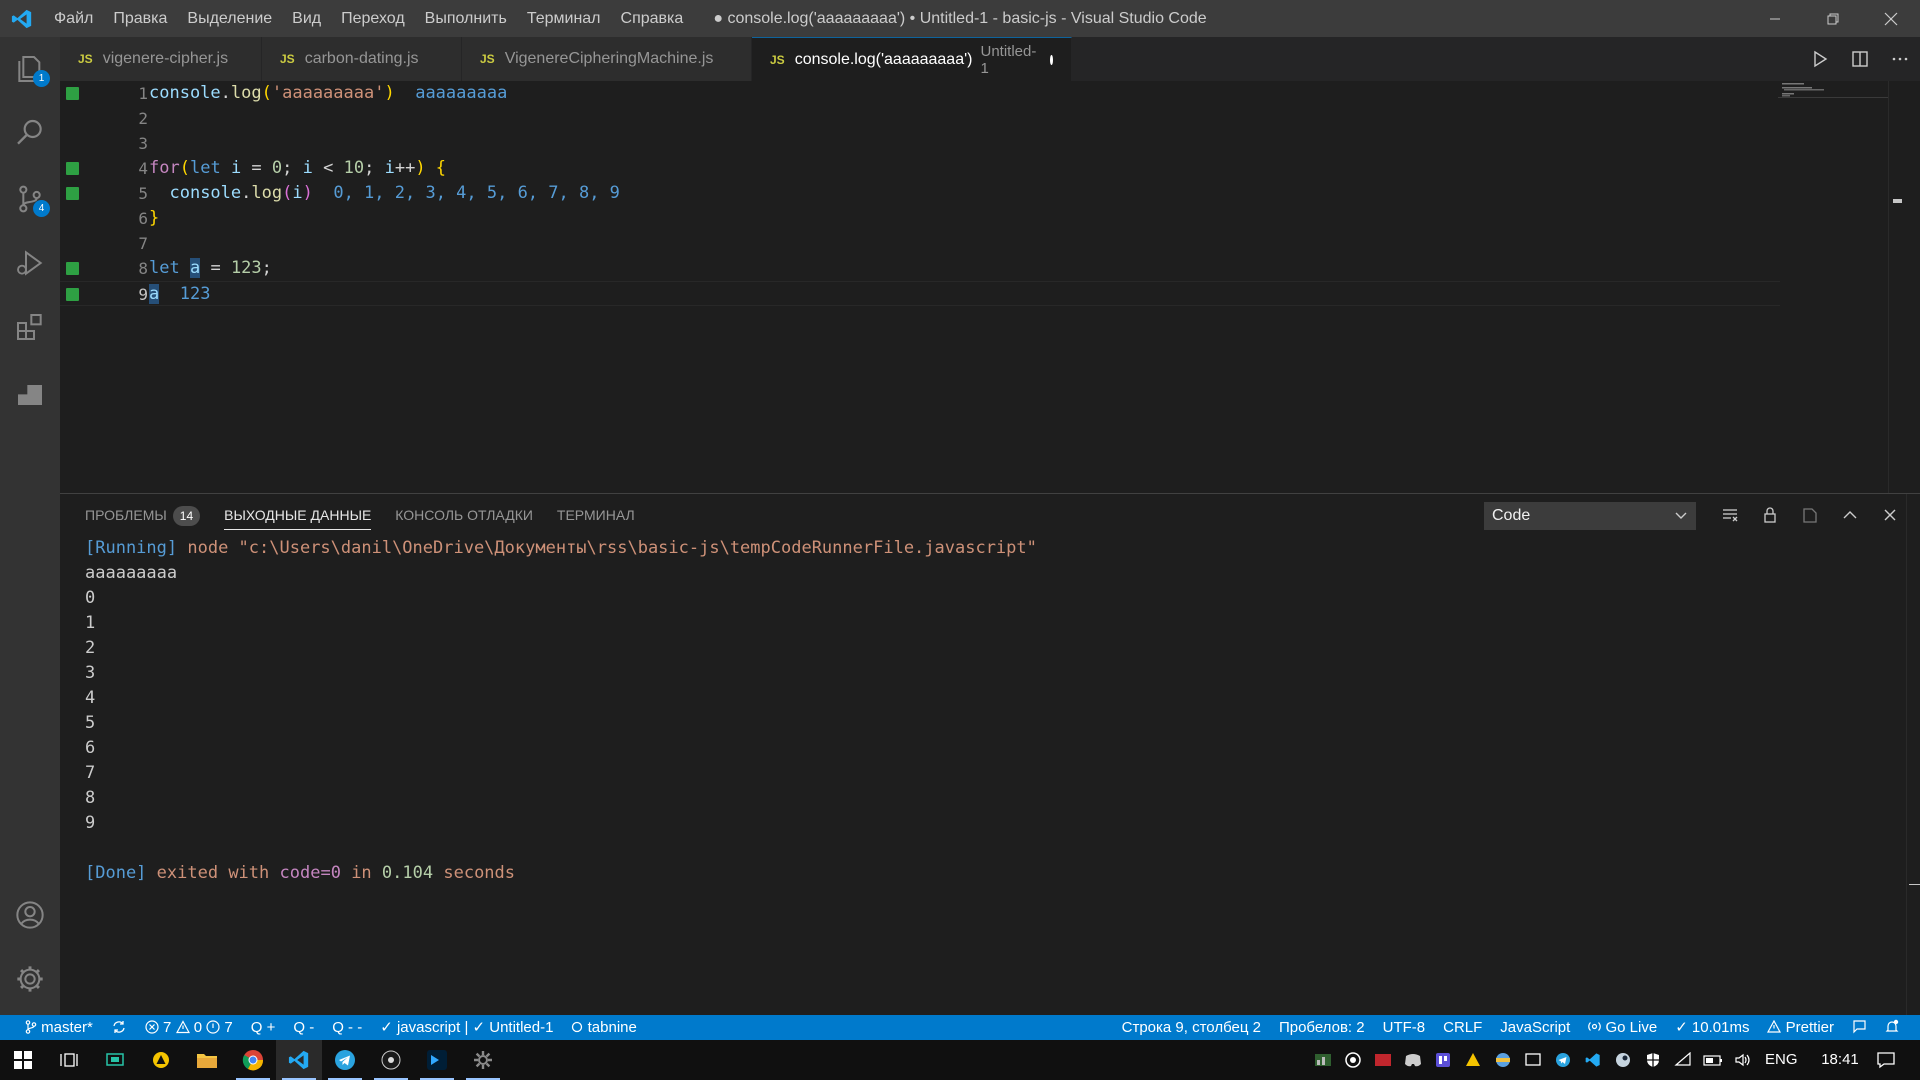 The image size is (1920, 1080). Describe the element at coordinates (373, 18) in the screenshot. I see `menu-go: Переход` at that location.